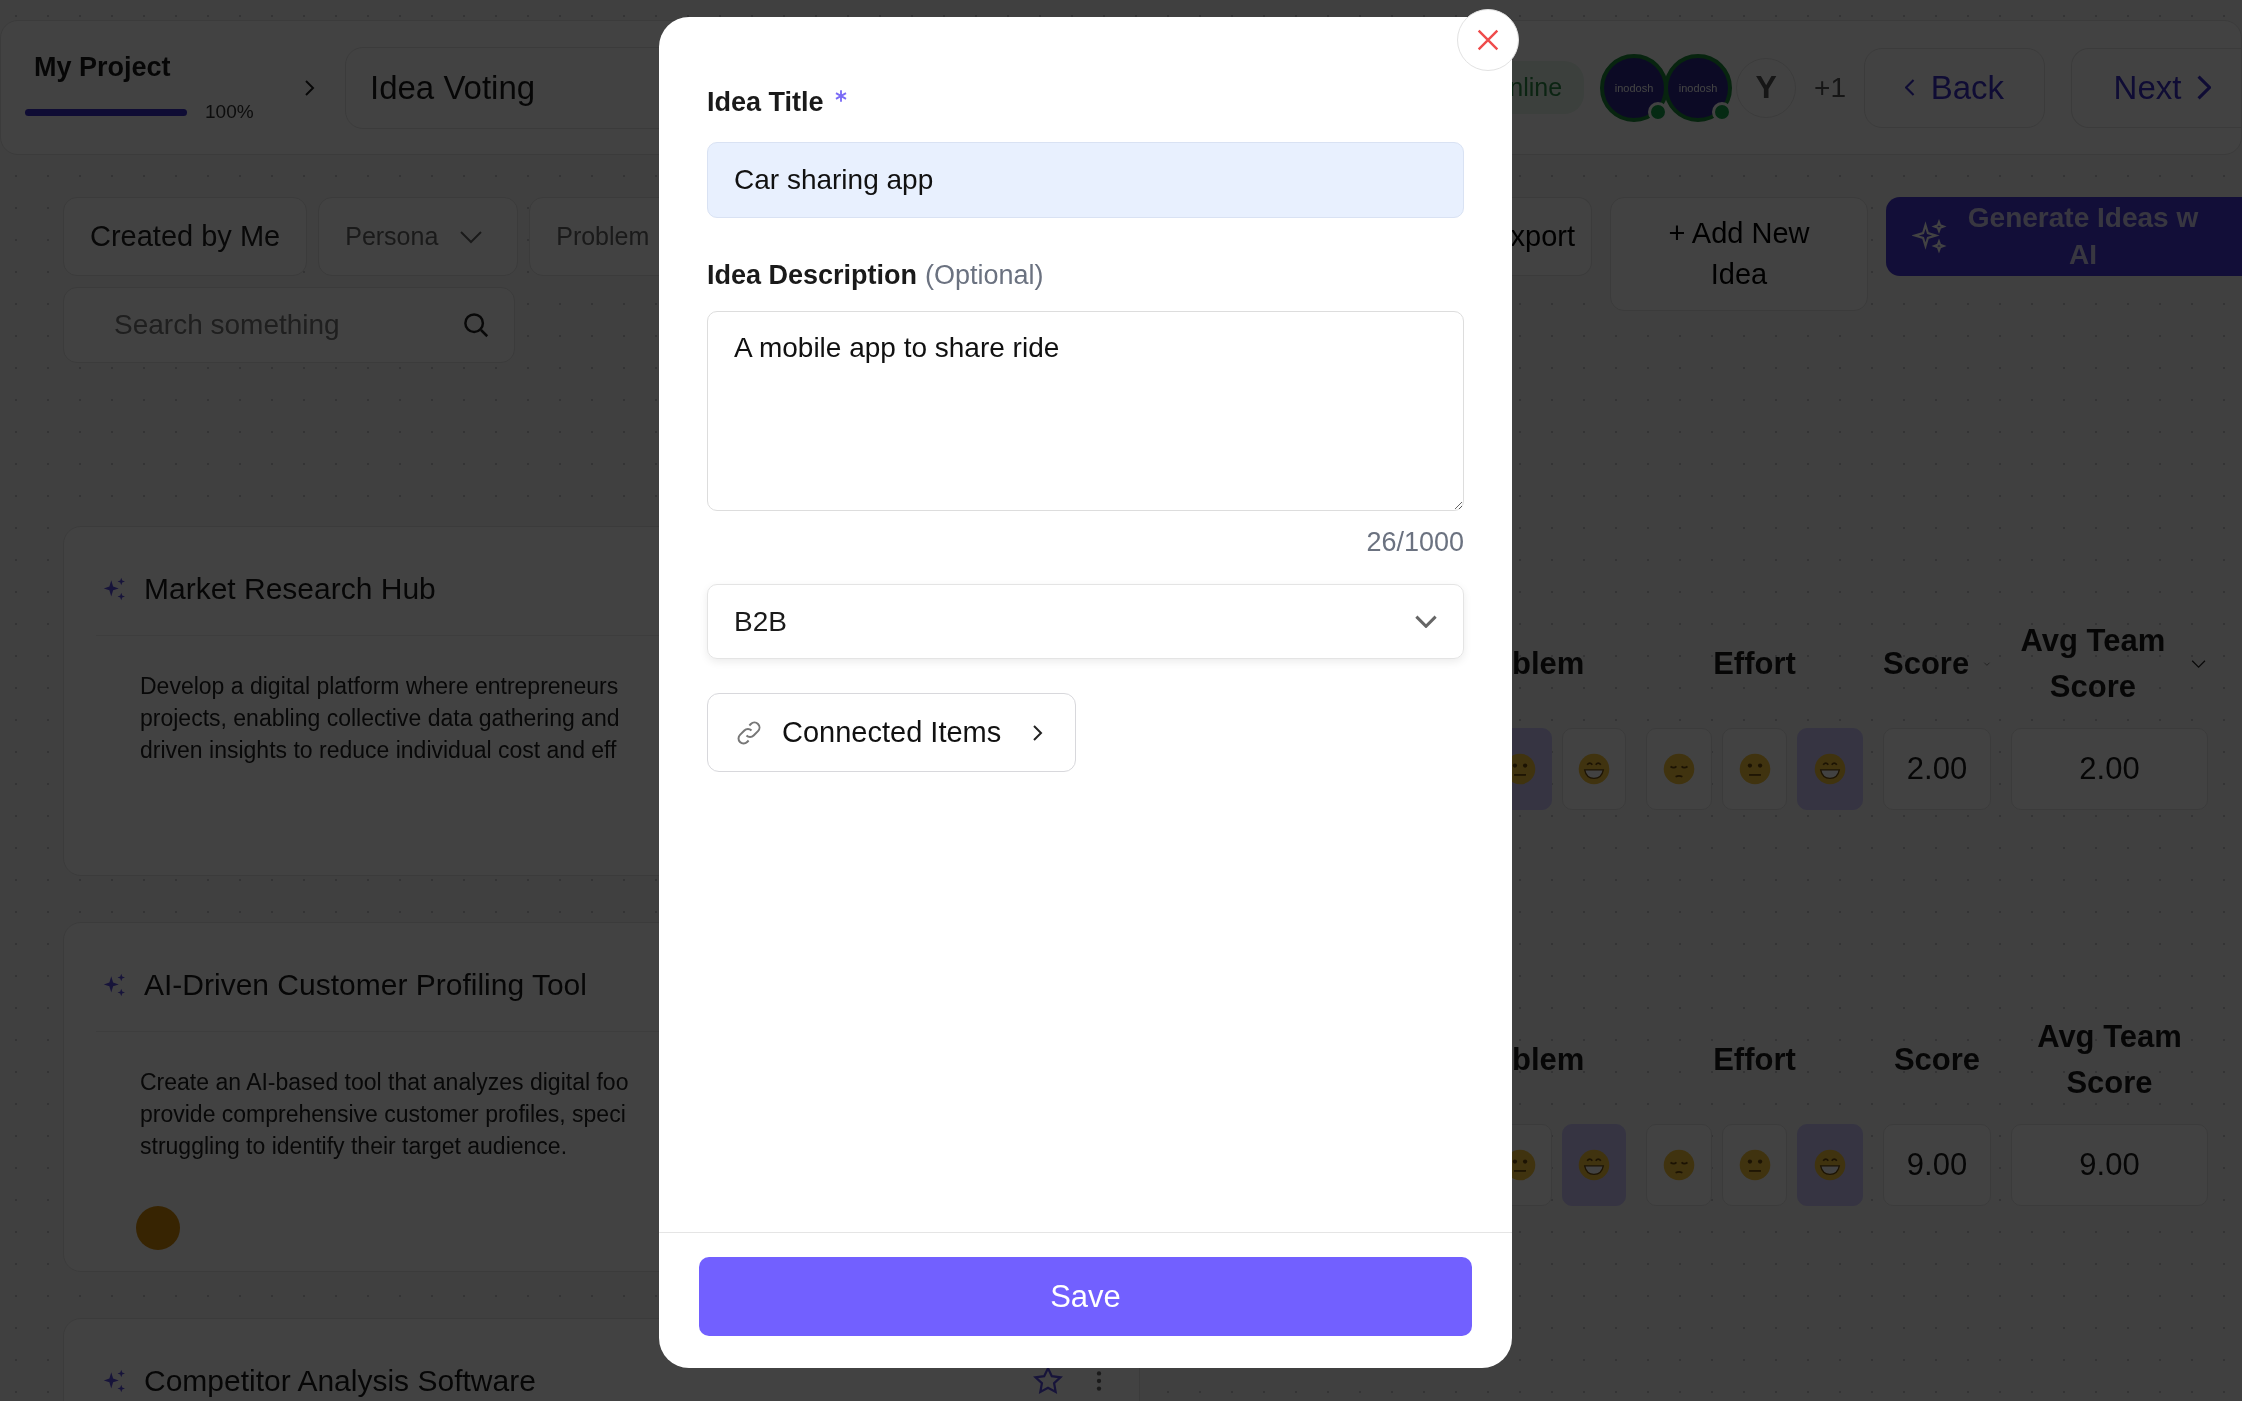 The height and width of the screenshot is (1401, 2242). What do you see at coordinates (1085, 411) in the screenshot?
I see `idea-description-field: A mobile app to share ride` at bounding box center [1085, 411].